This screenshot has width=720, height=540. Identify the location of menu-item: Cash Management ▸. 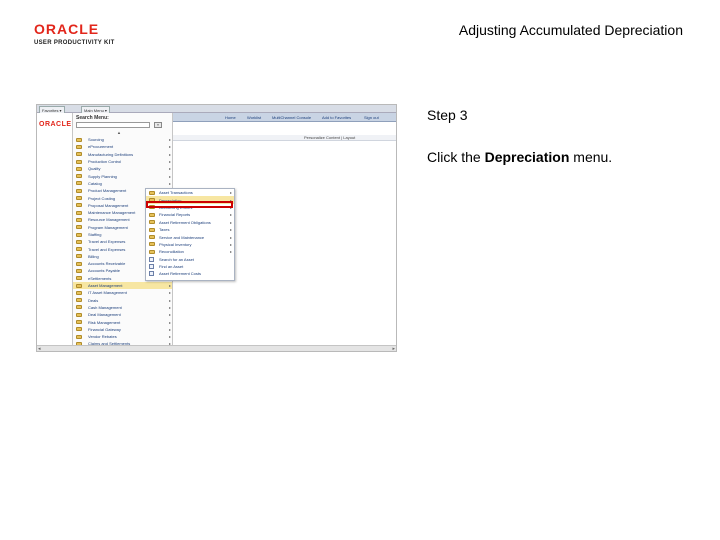
(122, 307).